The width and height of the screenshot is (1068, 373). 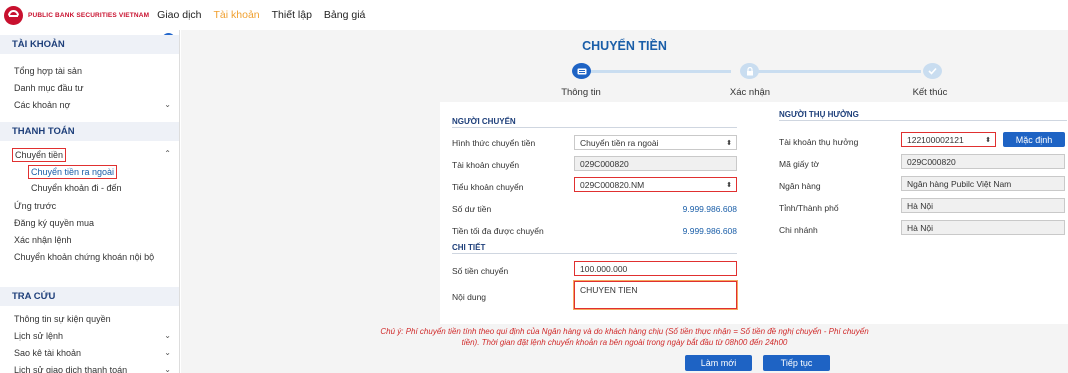 I want to click on section-tra-cuu: TRA CỨU, so click(x=89, y=296).